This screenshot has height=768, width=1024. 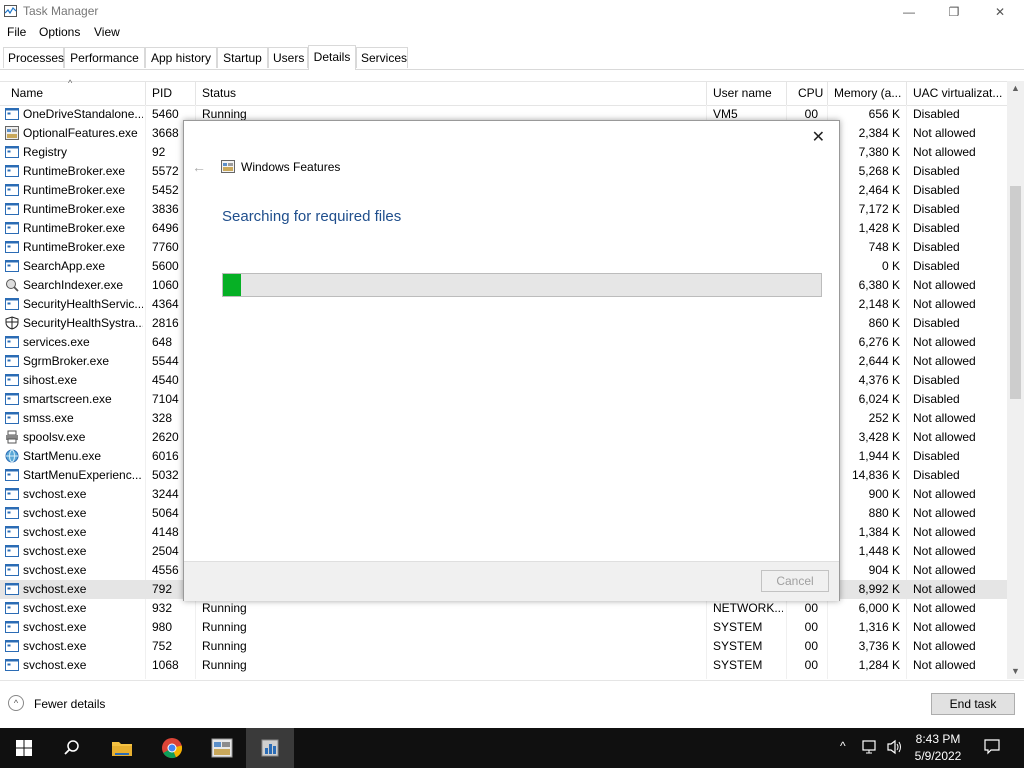 What do you see at coordinates (45, 152) in the screenshot?
I see `process-name: Registry` at bounding box center [45, 152].